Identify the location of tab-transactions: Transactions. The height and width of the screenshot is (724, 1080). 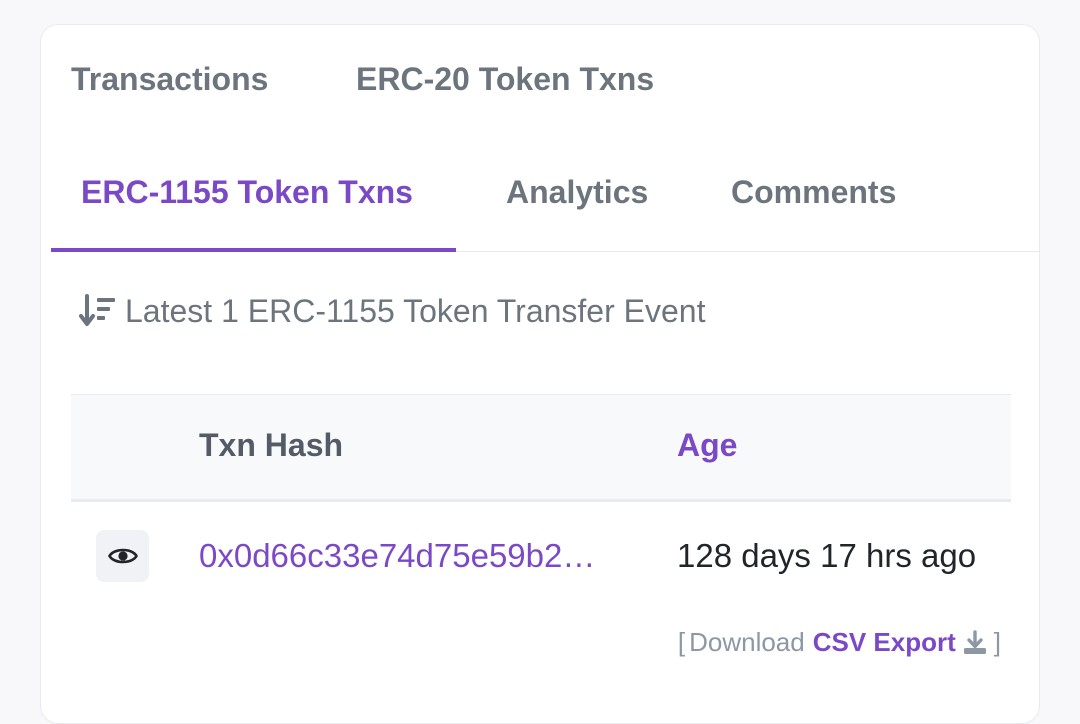
(169, 79).